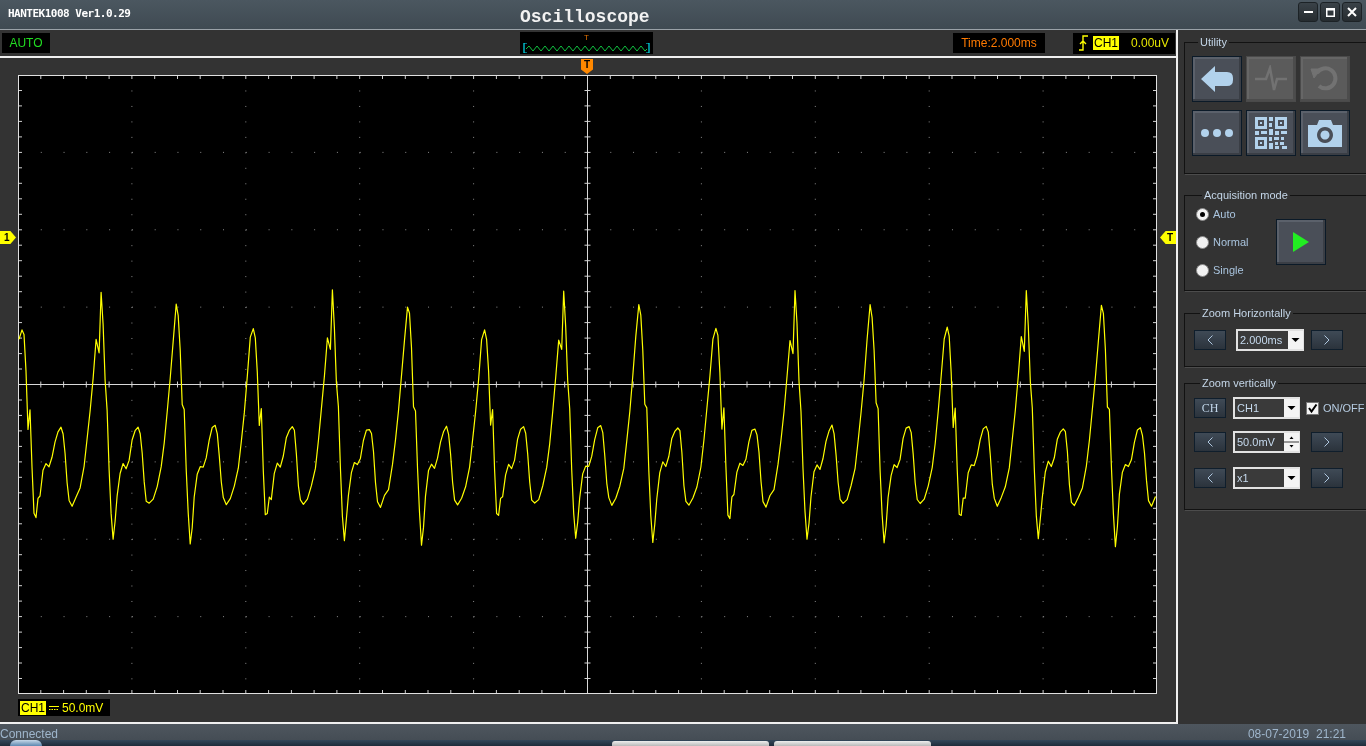  What do you see at coordinates (1271, 79) in the screenshot?
I see `pulse-icon` at bounding box center [1271, 79].